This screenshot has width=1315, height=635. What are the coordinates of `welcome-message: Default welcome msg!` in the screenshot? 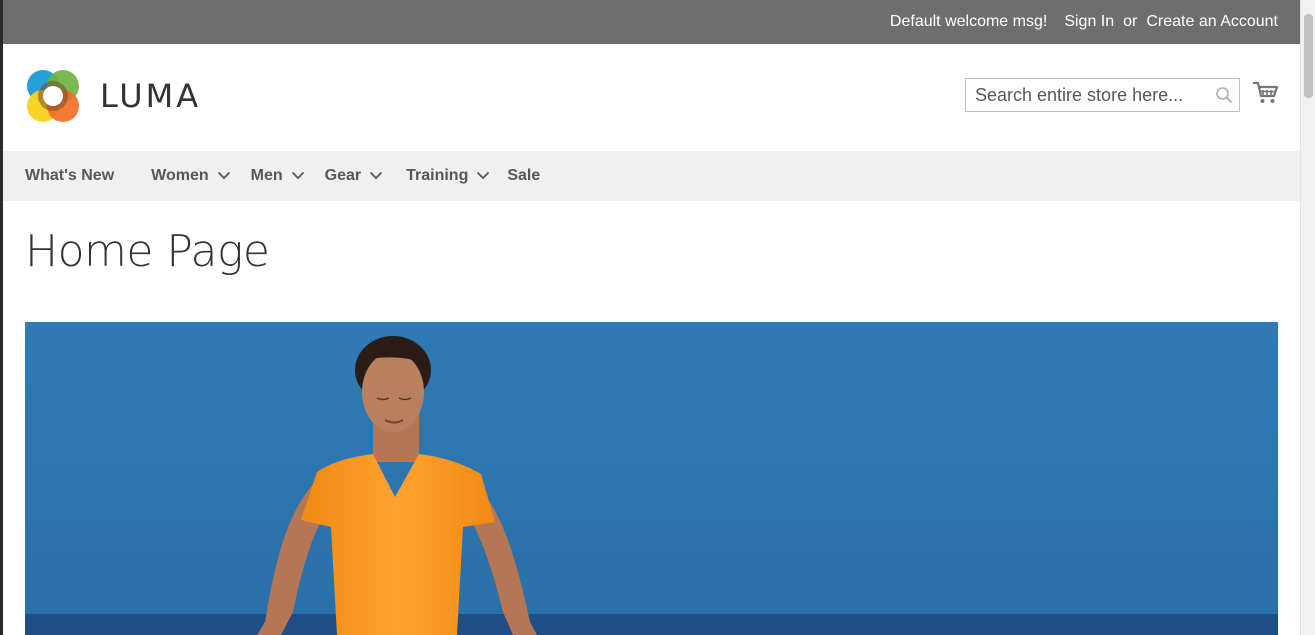 It's located at (968, 21).